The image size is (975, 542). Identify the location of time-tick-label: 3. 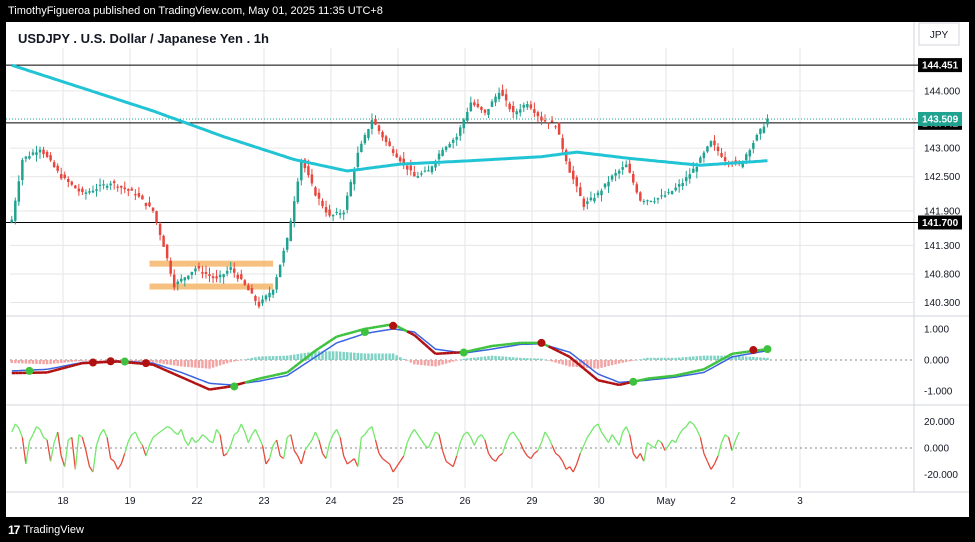
(800, 501).